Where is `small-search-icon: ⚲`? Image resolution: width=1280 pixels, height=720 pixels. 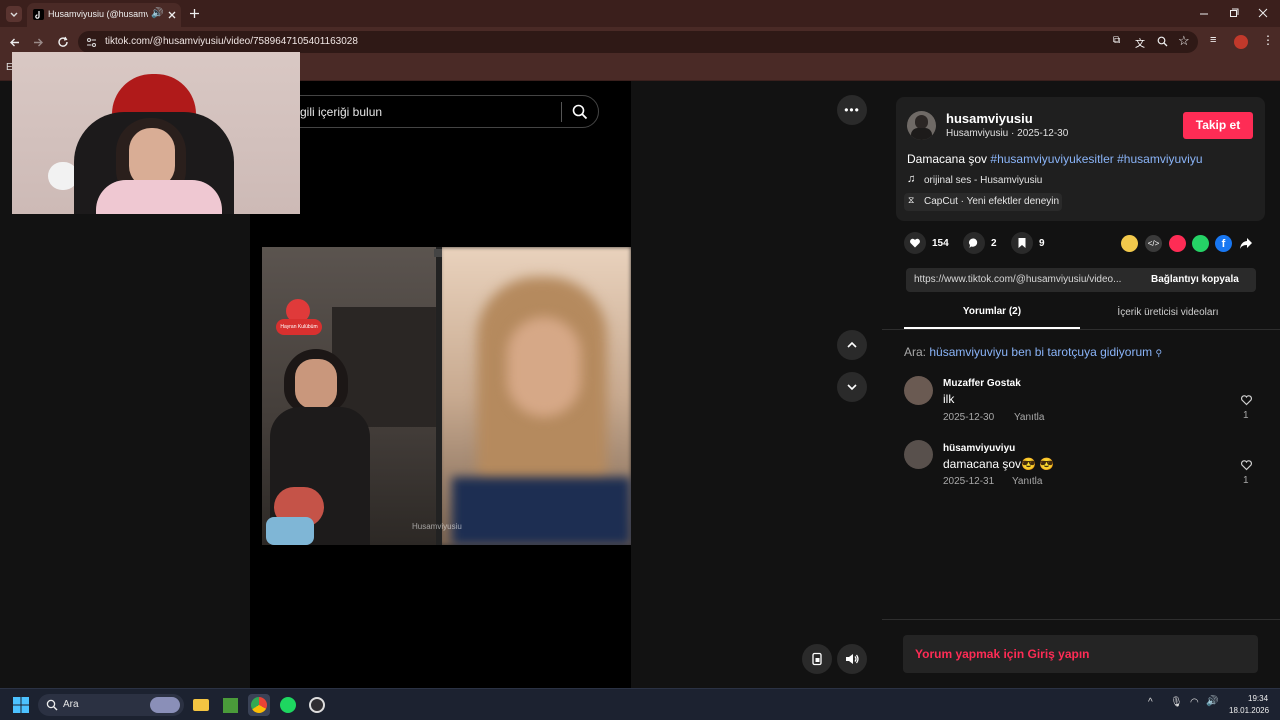 small-search-icon: ⚲ is located at coordinates (1159, 353).